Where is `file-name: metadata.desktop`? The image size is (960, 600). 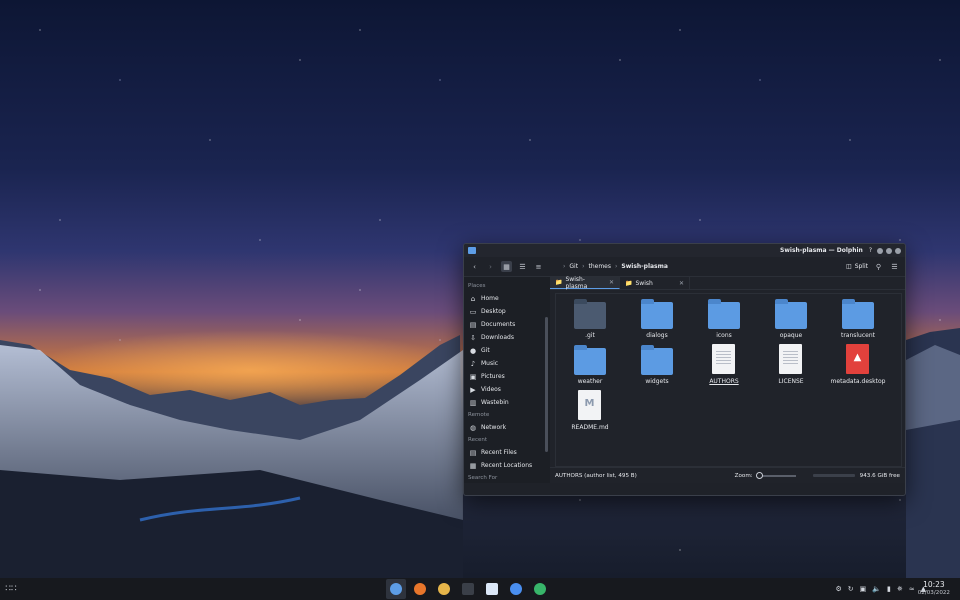
file-name: metadata.desktop is located at coordinates (858, 381).